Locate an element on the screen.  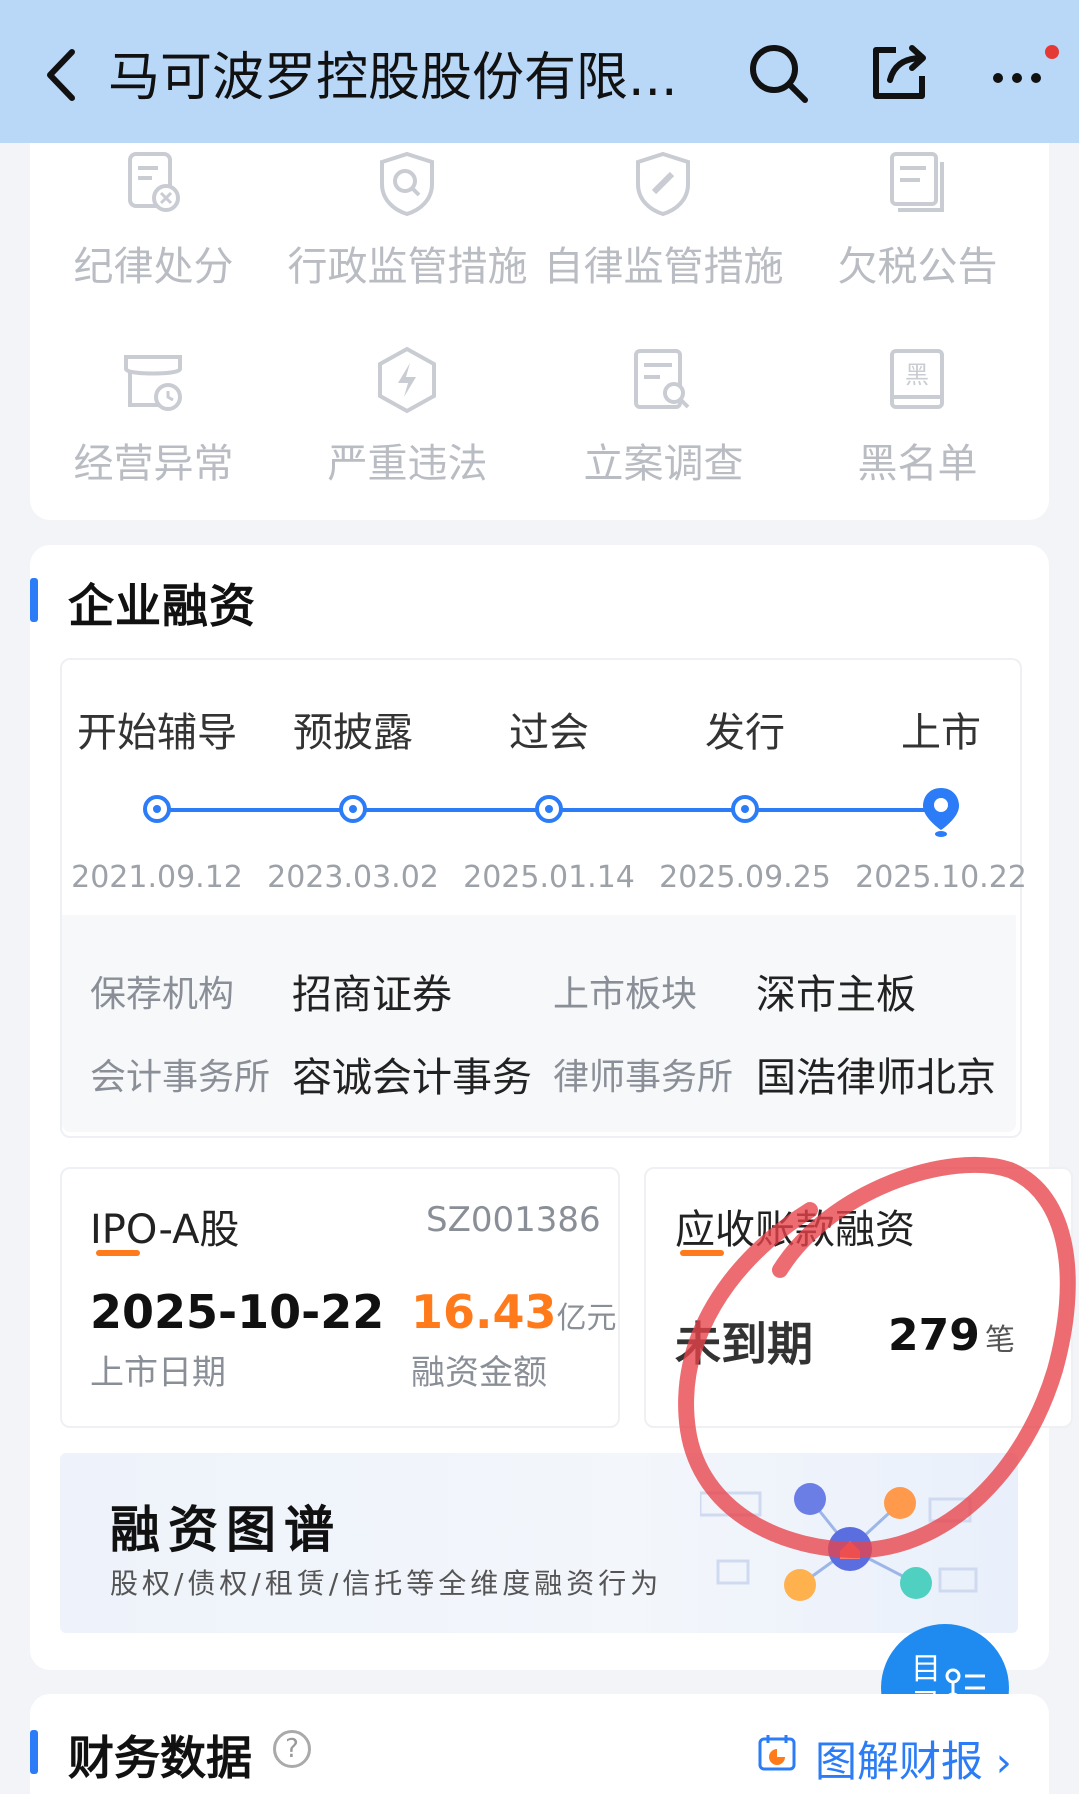
stock-code: SZ001386 is located at coordinates (513, 1220).